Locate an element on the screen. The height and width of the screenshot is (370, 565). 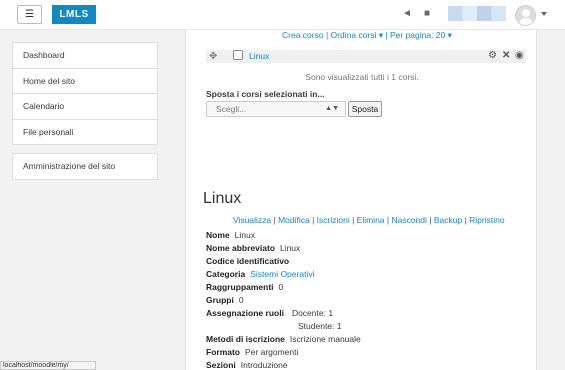
detail-label: Codice identificativo is located at coordinates (248, 261).